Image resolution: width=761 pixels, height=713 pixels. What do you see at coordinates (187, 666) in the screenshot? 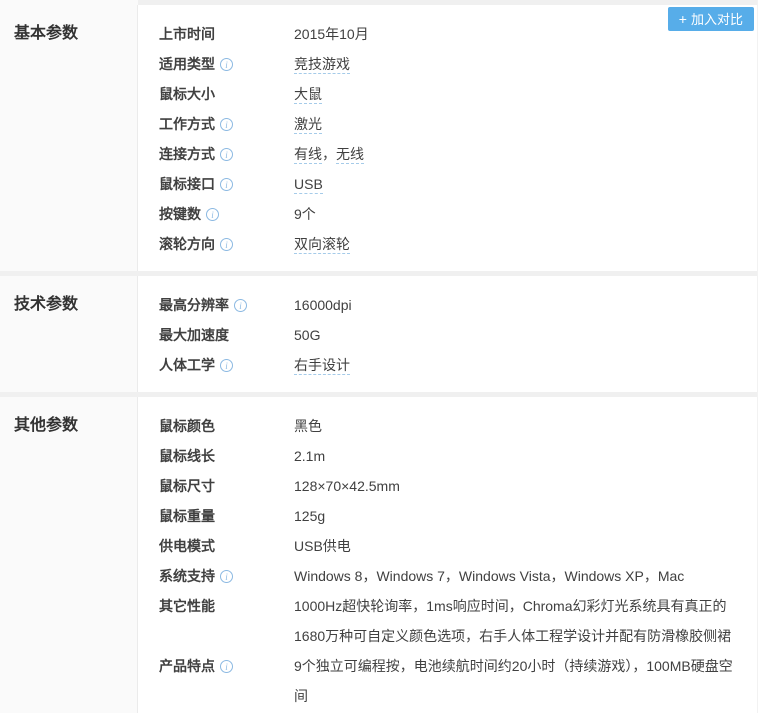
I see `spec-label-text: 产品特点` at bounding box center [187, 666].